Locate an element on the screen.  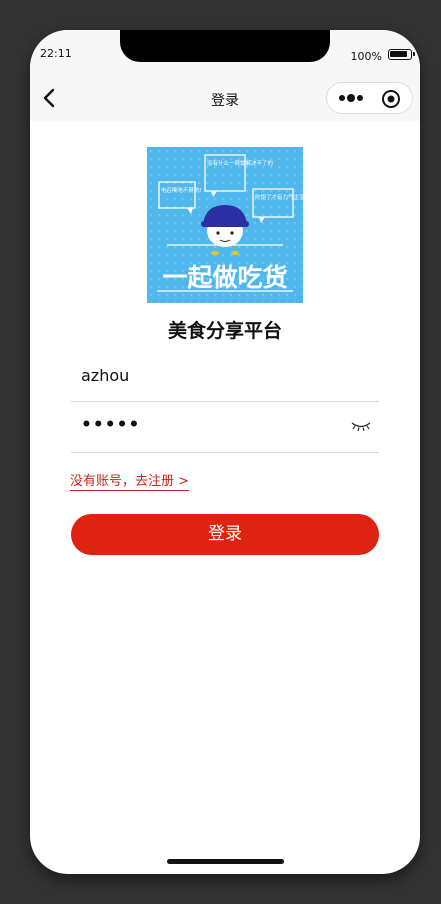
username-value: azhou is located at coordinates (105, 375).